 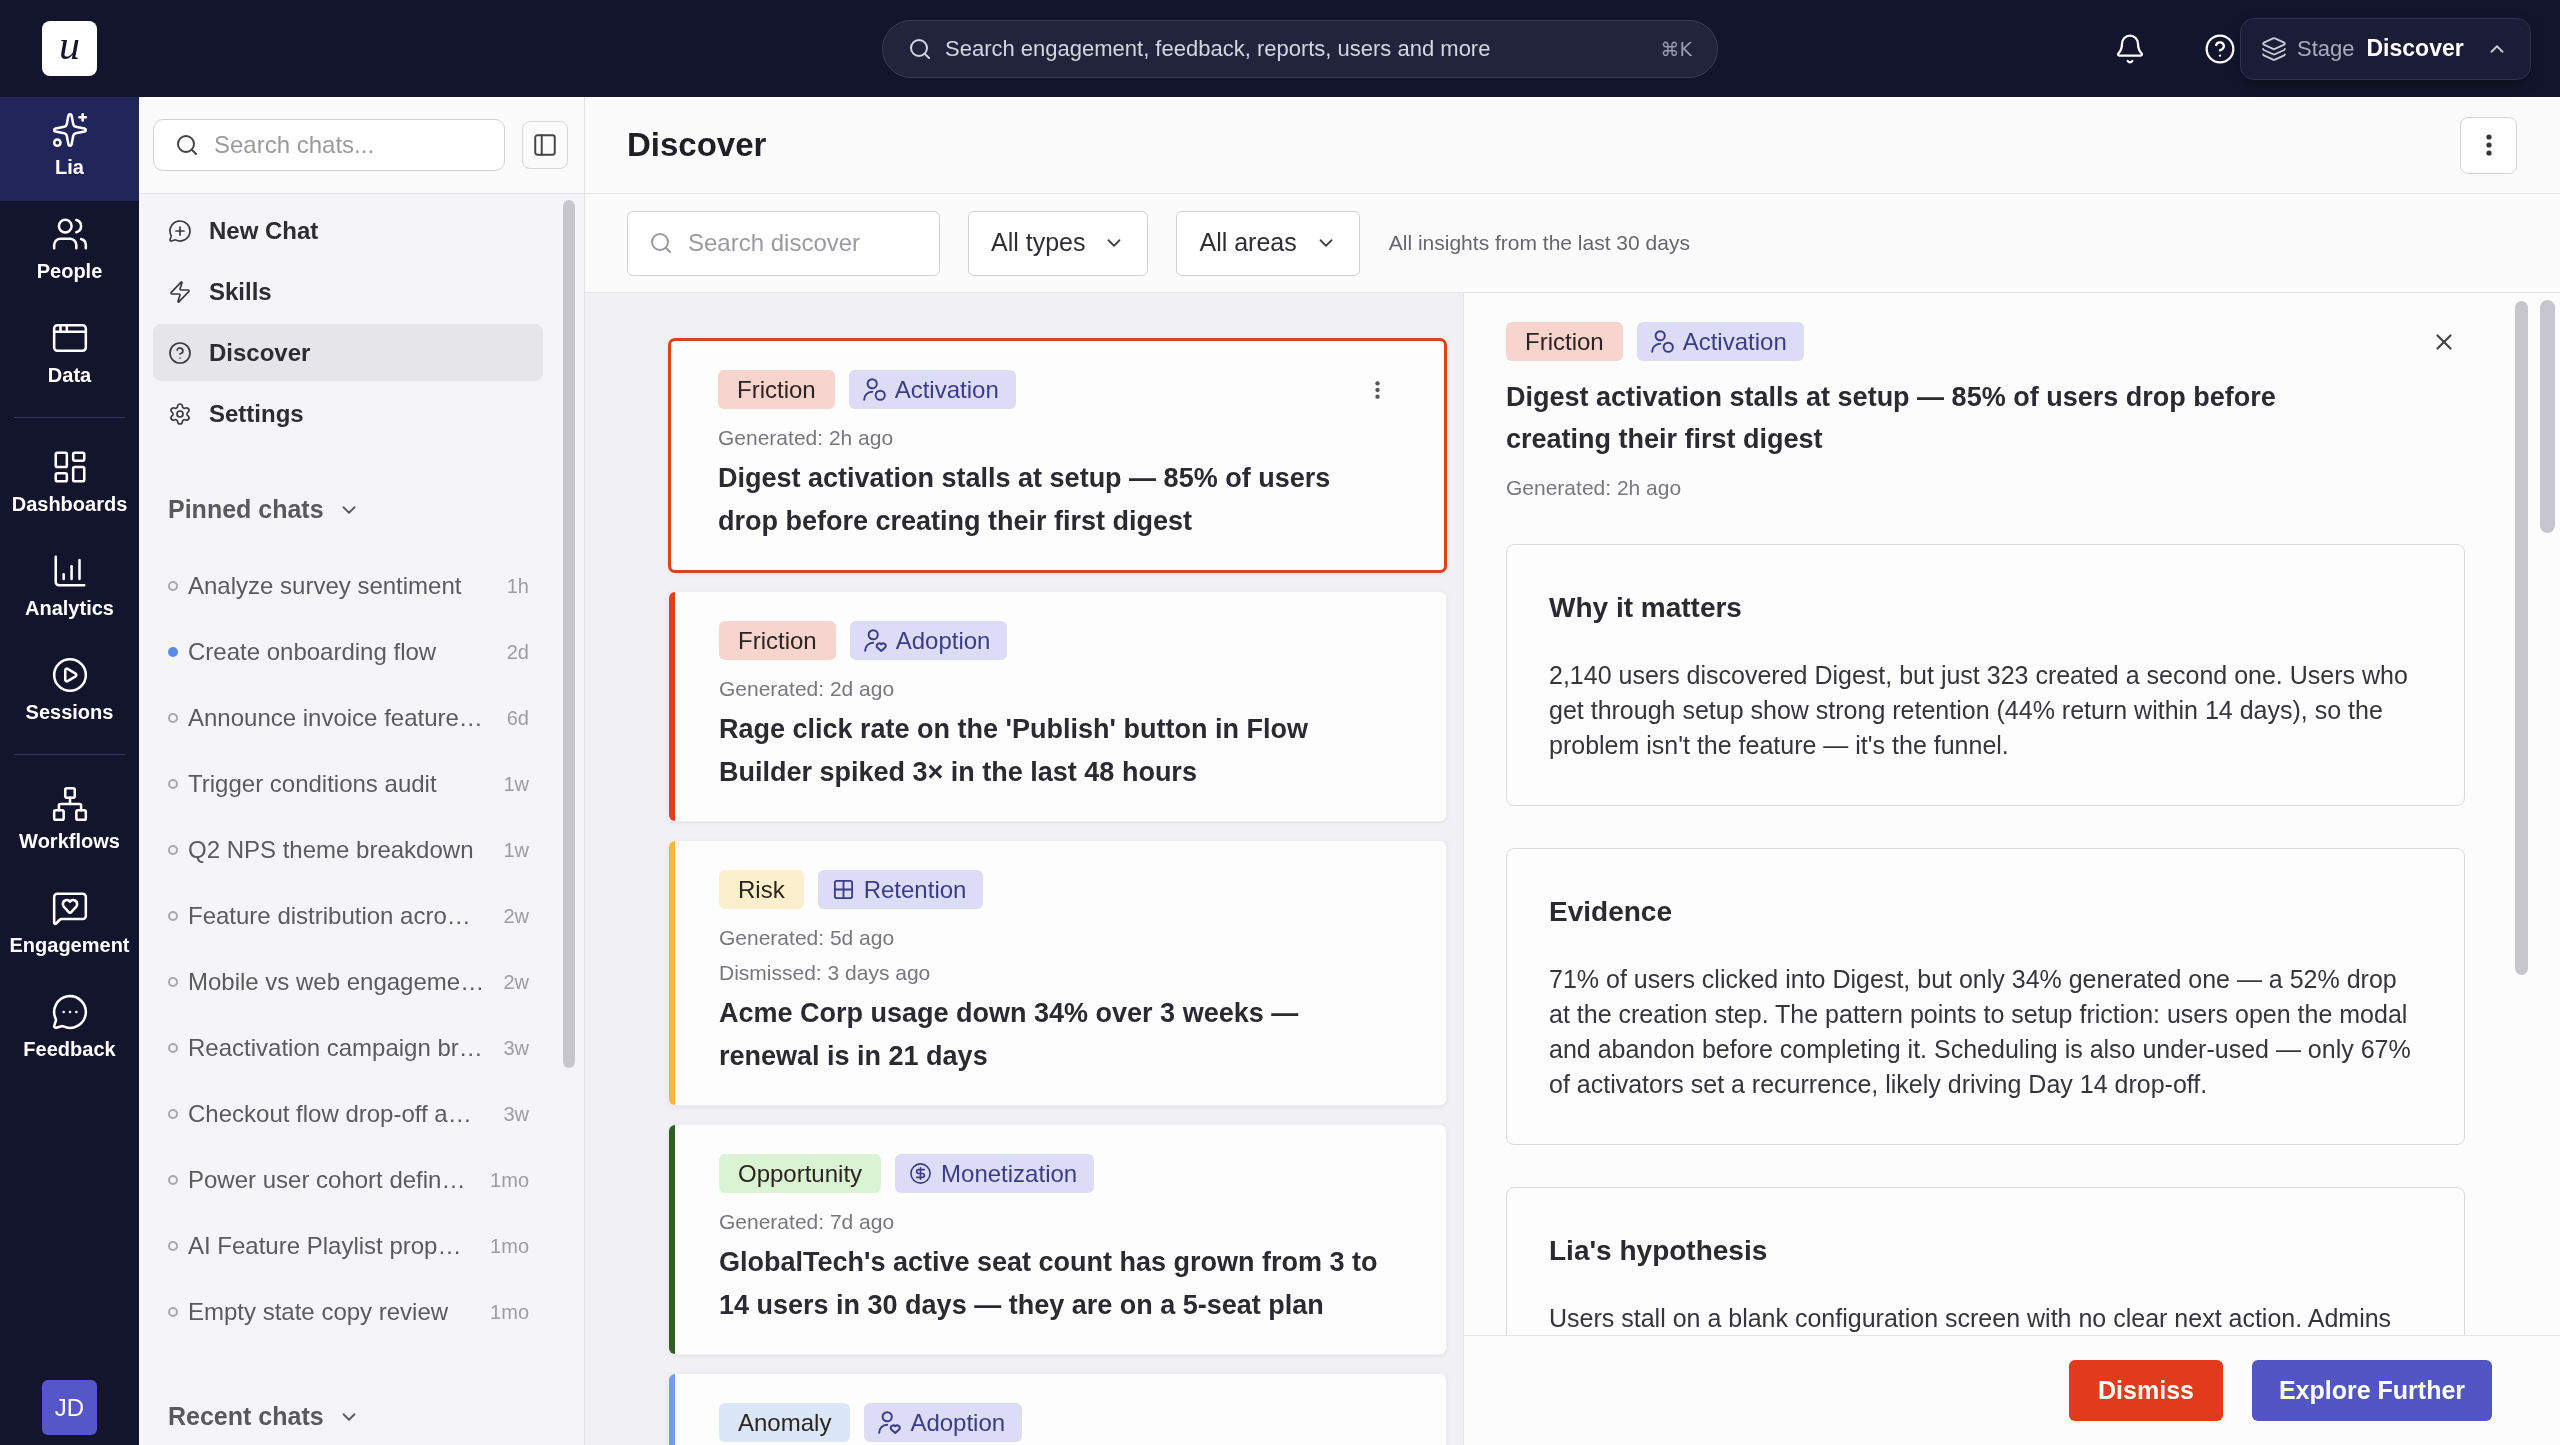 What do you see at coordinates (1058, 243) in the screenshot?
I see `filter-dropdown: All types` at bounding box center [1058, 243].